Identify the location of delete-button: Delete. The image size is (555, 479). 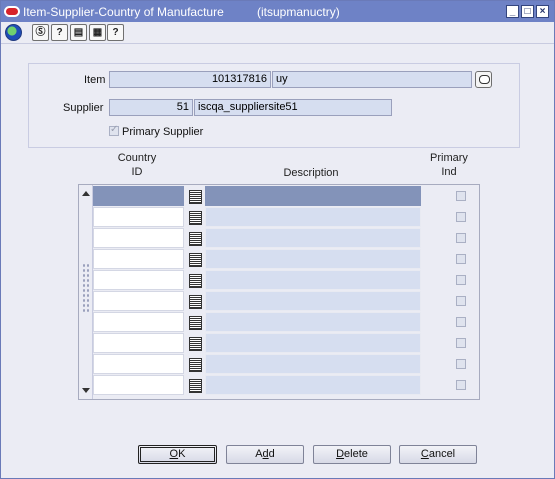
(352, 454).